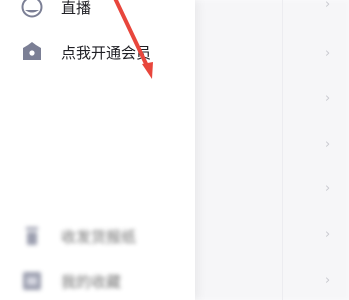  I want to click on drawer-item-vip: 点我开通会员, so click(97, 52).